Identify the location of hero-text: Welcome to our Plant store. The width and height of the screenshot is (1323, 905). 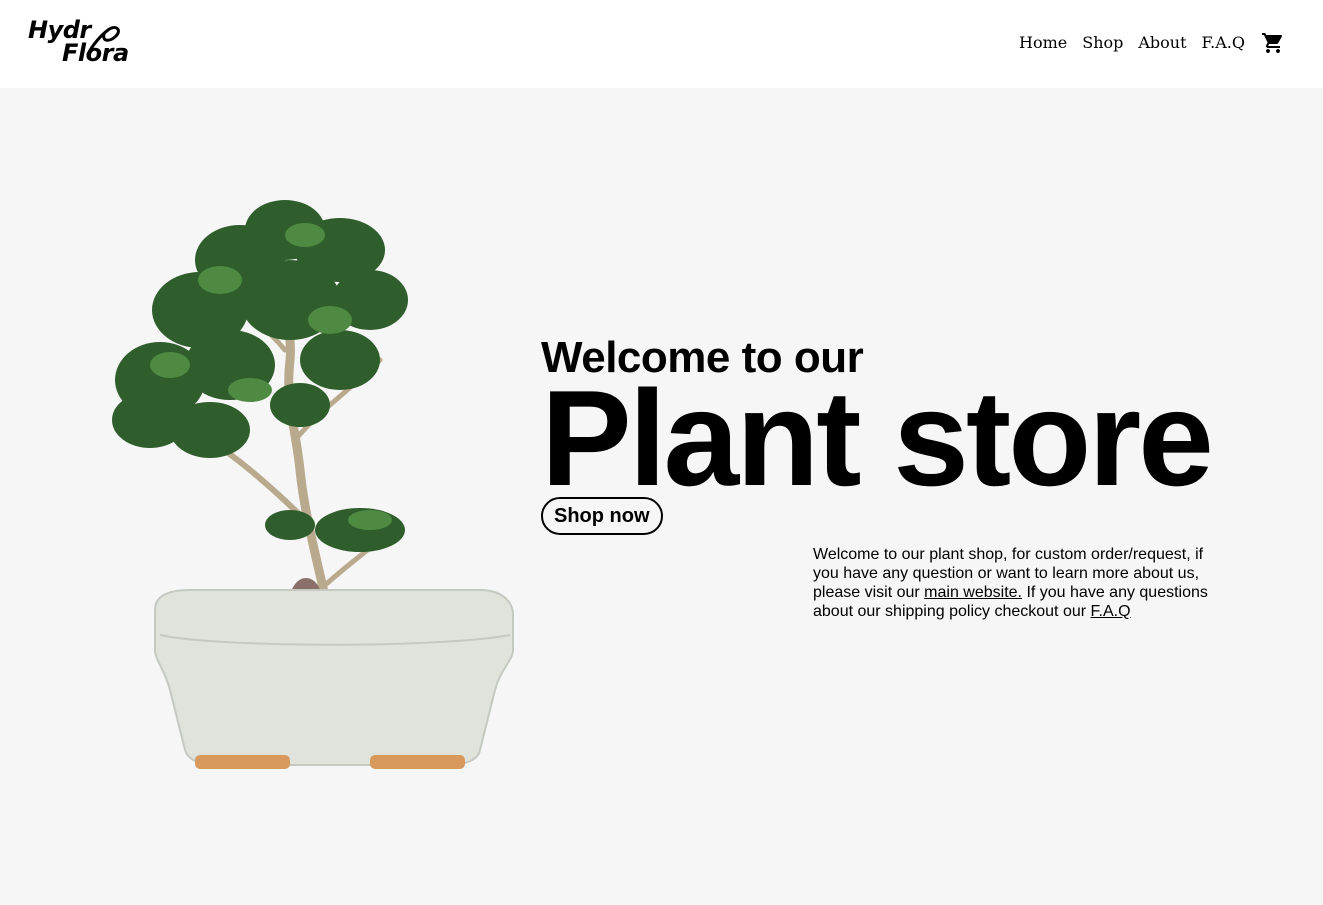
(877, 424).